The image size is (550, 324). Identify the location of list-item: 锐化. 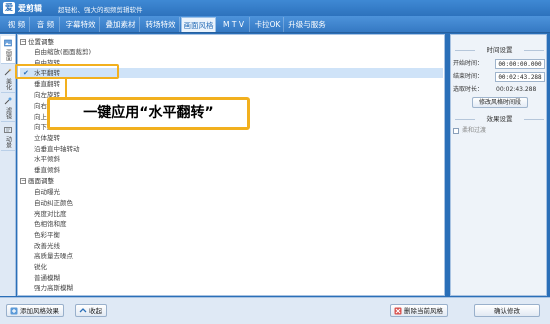
(40, 267).